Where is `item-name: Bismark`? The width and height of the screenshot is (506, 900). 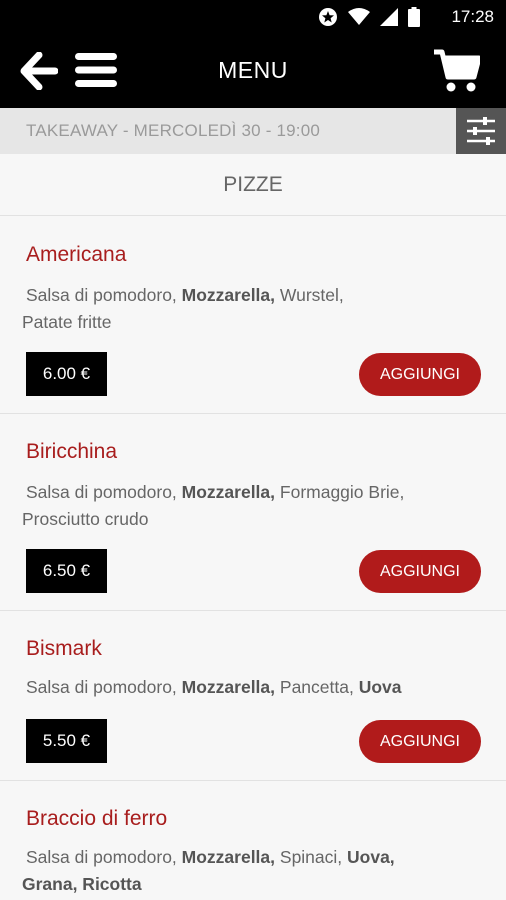
item-name: Bismark is located at coordinates (64, 648).